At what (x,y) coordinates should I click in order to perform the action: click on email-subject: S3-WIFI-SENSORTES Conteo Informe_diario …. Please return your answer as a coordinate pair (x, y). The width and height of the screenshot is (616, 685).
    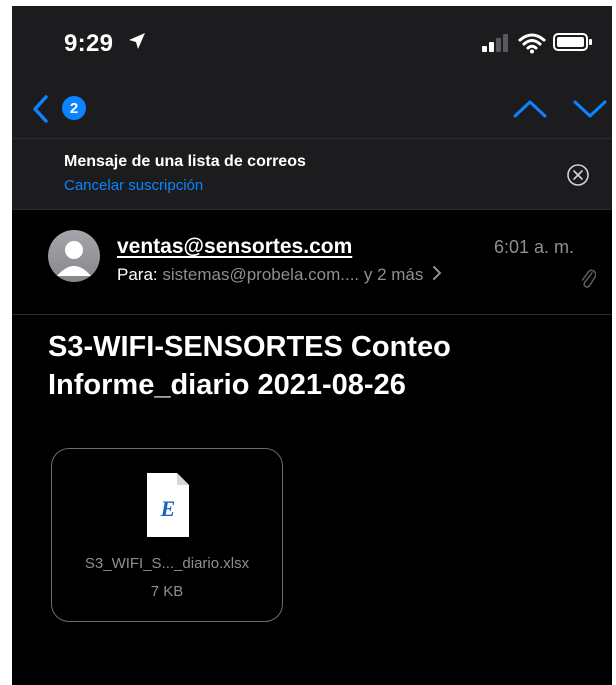
    Looking at the image, I should click on (249, 366).